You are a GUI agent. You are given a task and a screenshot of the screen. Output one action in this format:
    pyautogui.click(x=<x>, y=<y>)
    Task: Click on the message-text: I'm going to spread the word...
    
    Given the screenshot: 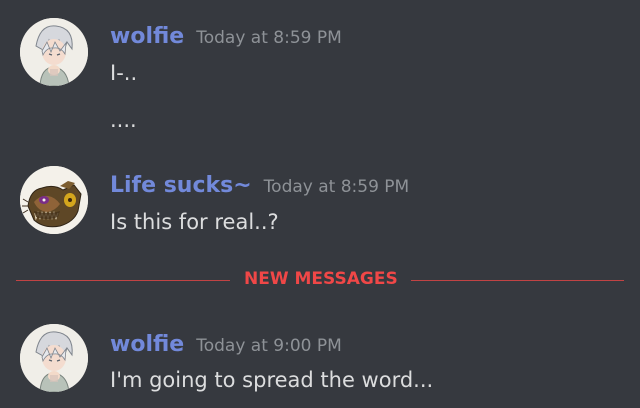 What is the action you would take?
    pyautogui.click(x=272, y=380)
    